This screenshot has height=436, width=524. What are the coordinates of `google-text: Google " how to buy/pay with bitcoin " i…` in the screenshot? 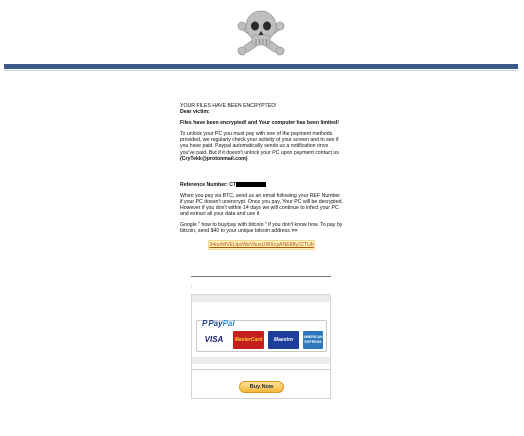 It's located at (261, 228).